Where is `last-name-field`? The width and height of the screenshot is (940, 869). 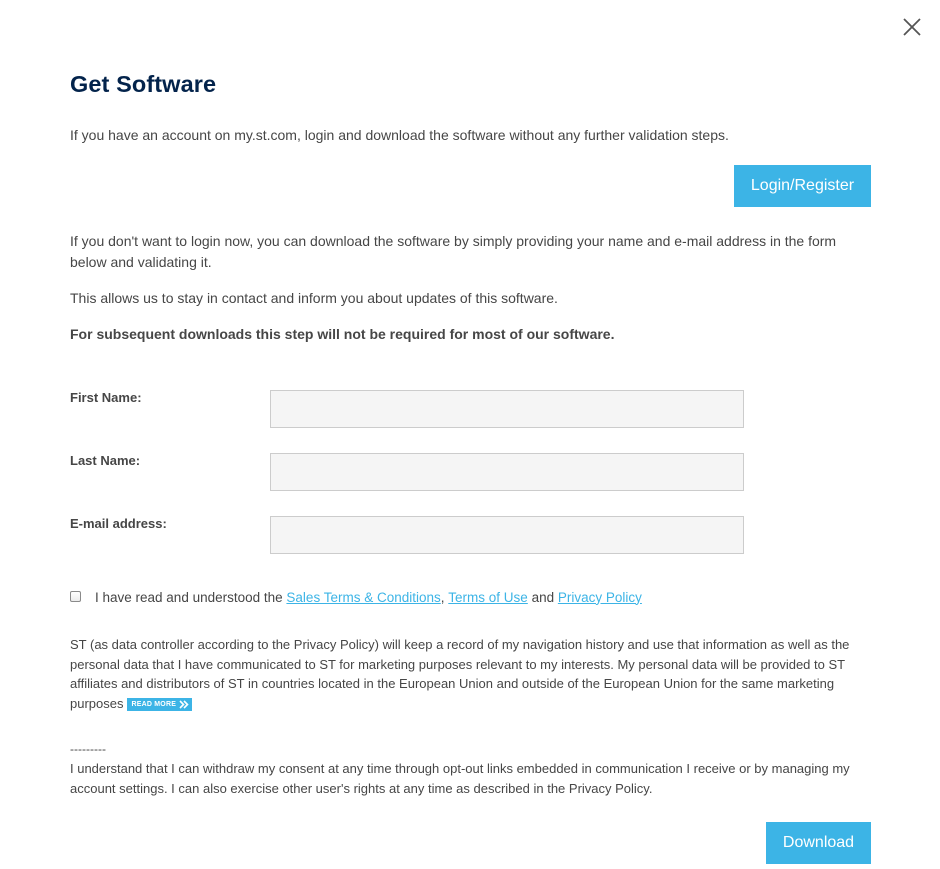 last-name-field is located at coordinates (507, 472).